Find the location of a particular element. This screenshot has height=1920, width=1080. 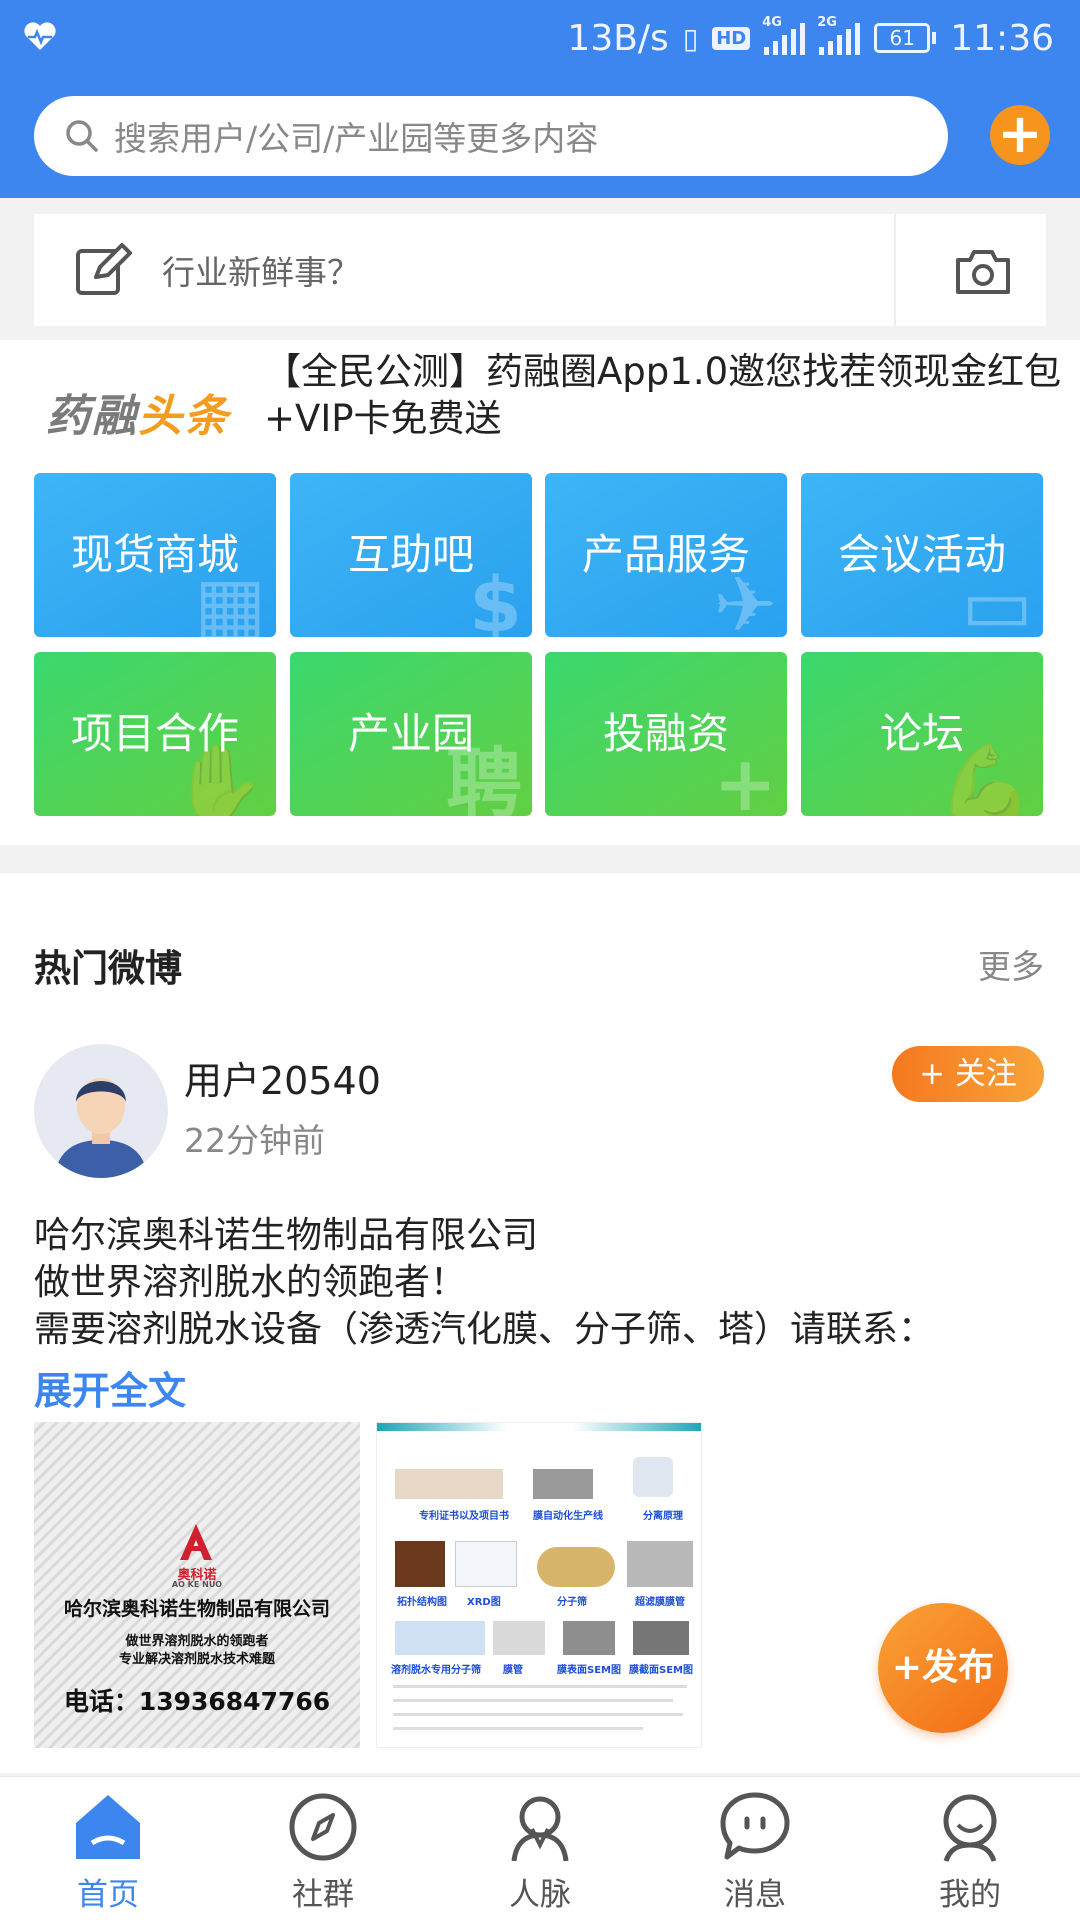

caption: 分离原理 is located at coordinates (663, 1516).